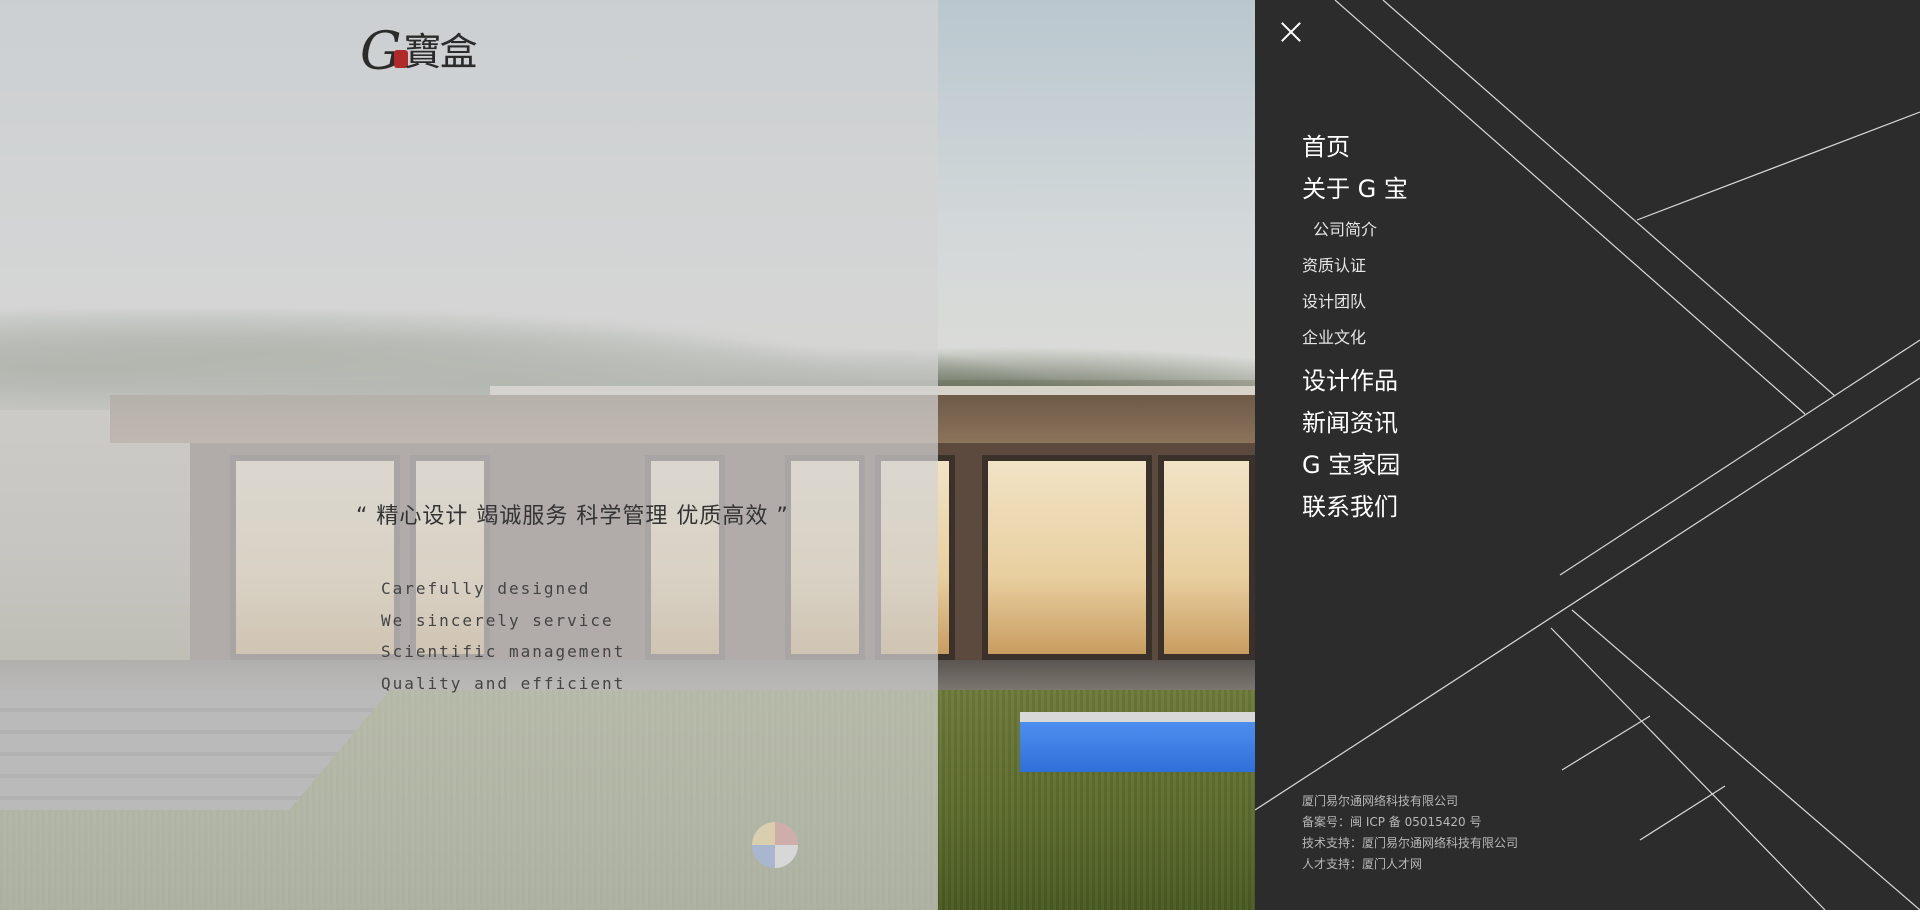 The width and height of the screenshot is (1920, 910). Describe the element at coordinates (497, 620) in the screenshot. I see `slogan-english-line: We sincerely service` at that location.